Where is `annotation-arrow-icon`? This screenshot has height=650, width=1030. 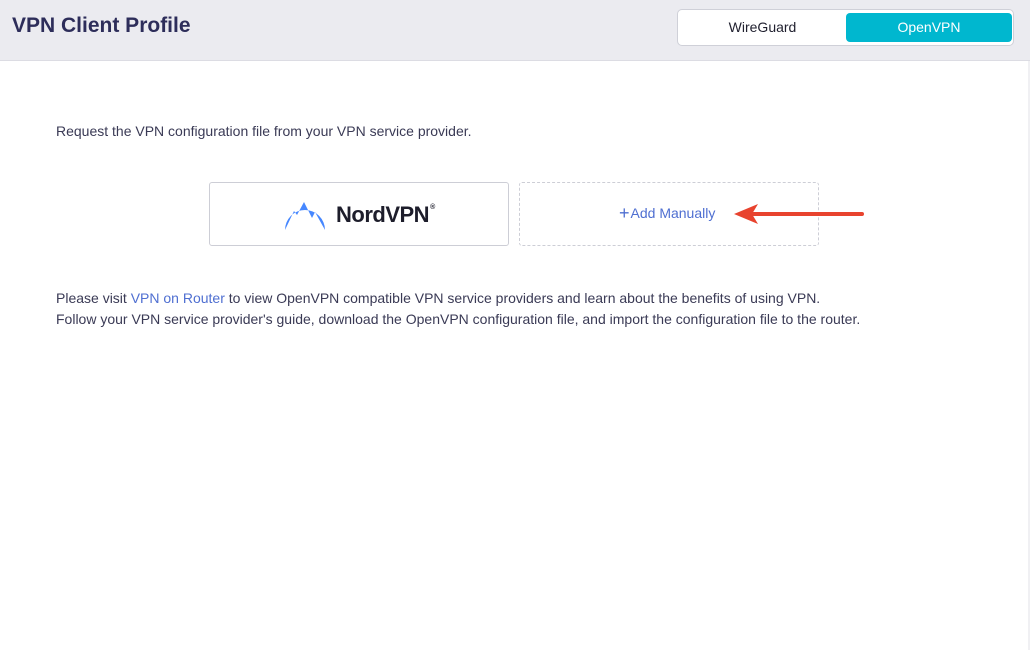
annotation-arrow-icon is located at coordinates (799, 214).